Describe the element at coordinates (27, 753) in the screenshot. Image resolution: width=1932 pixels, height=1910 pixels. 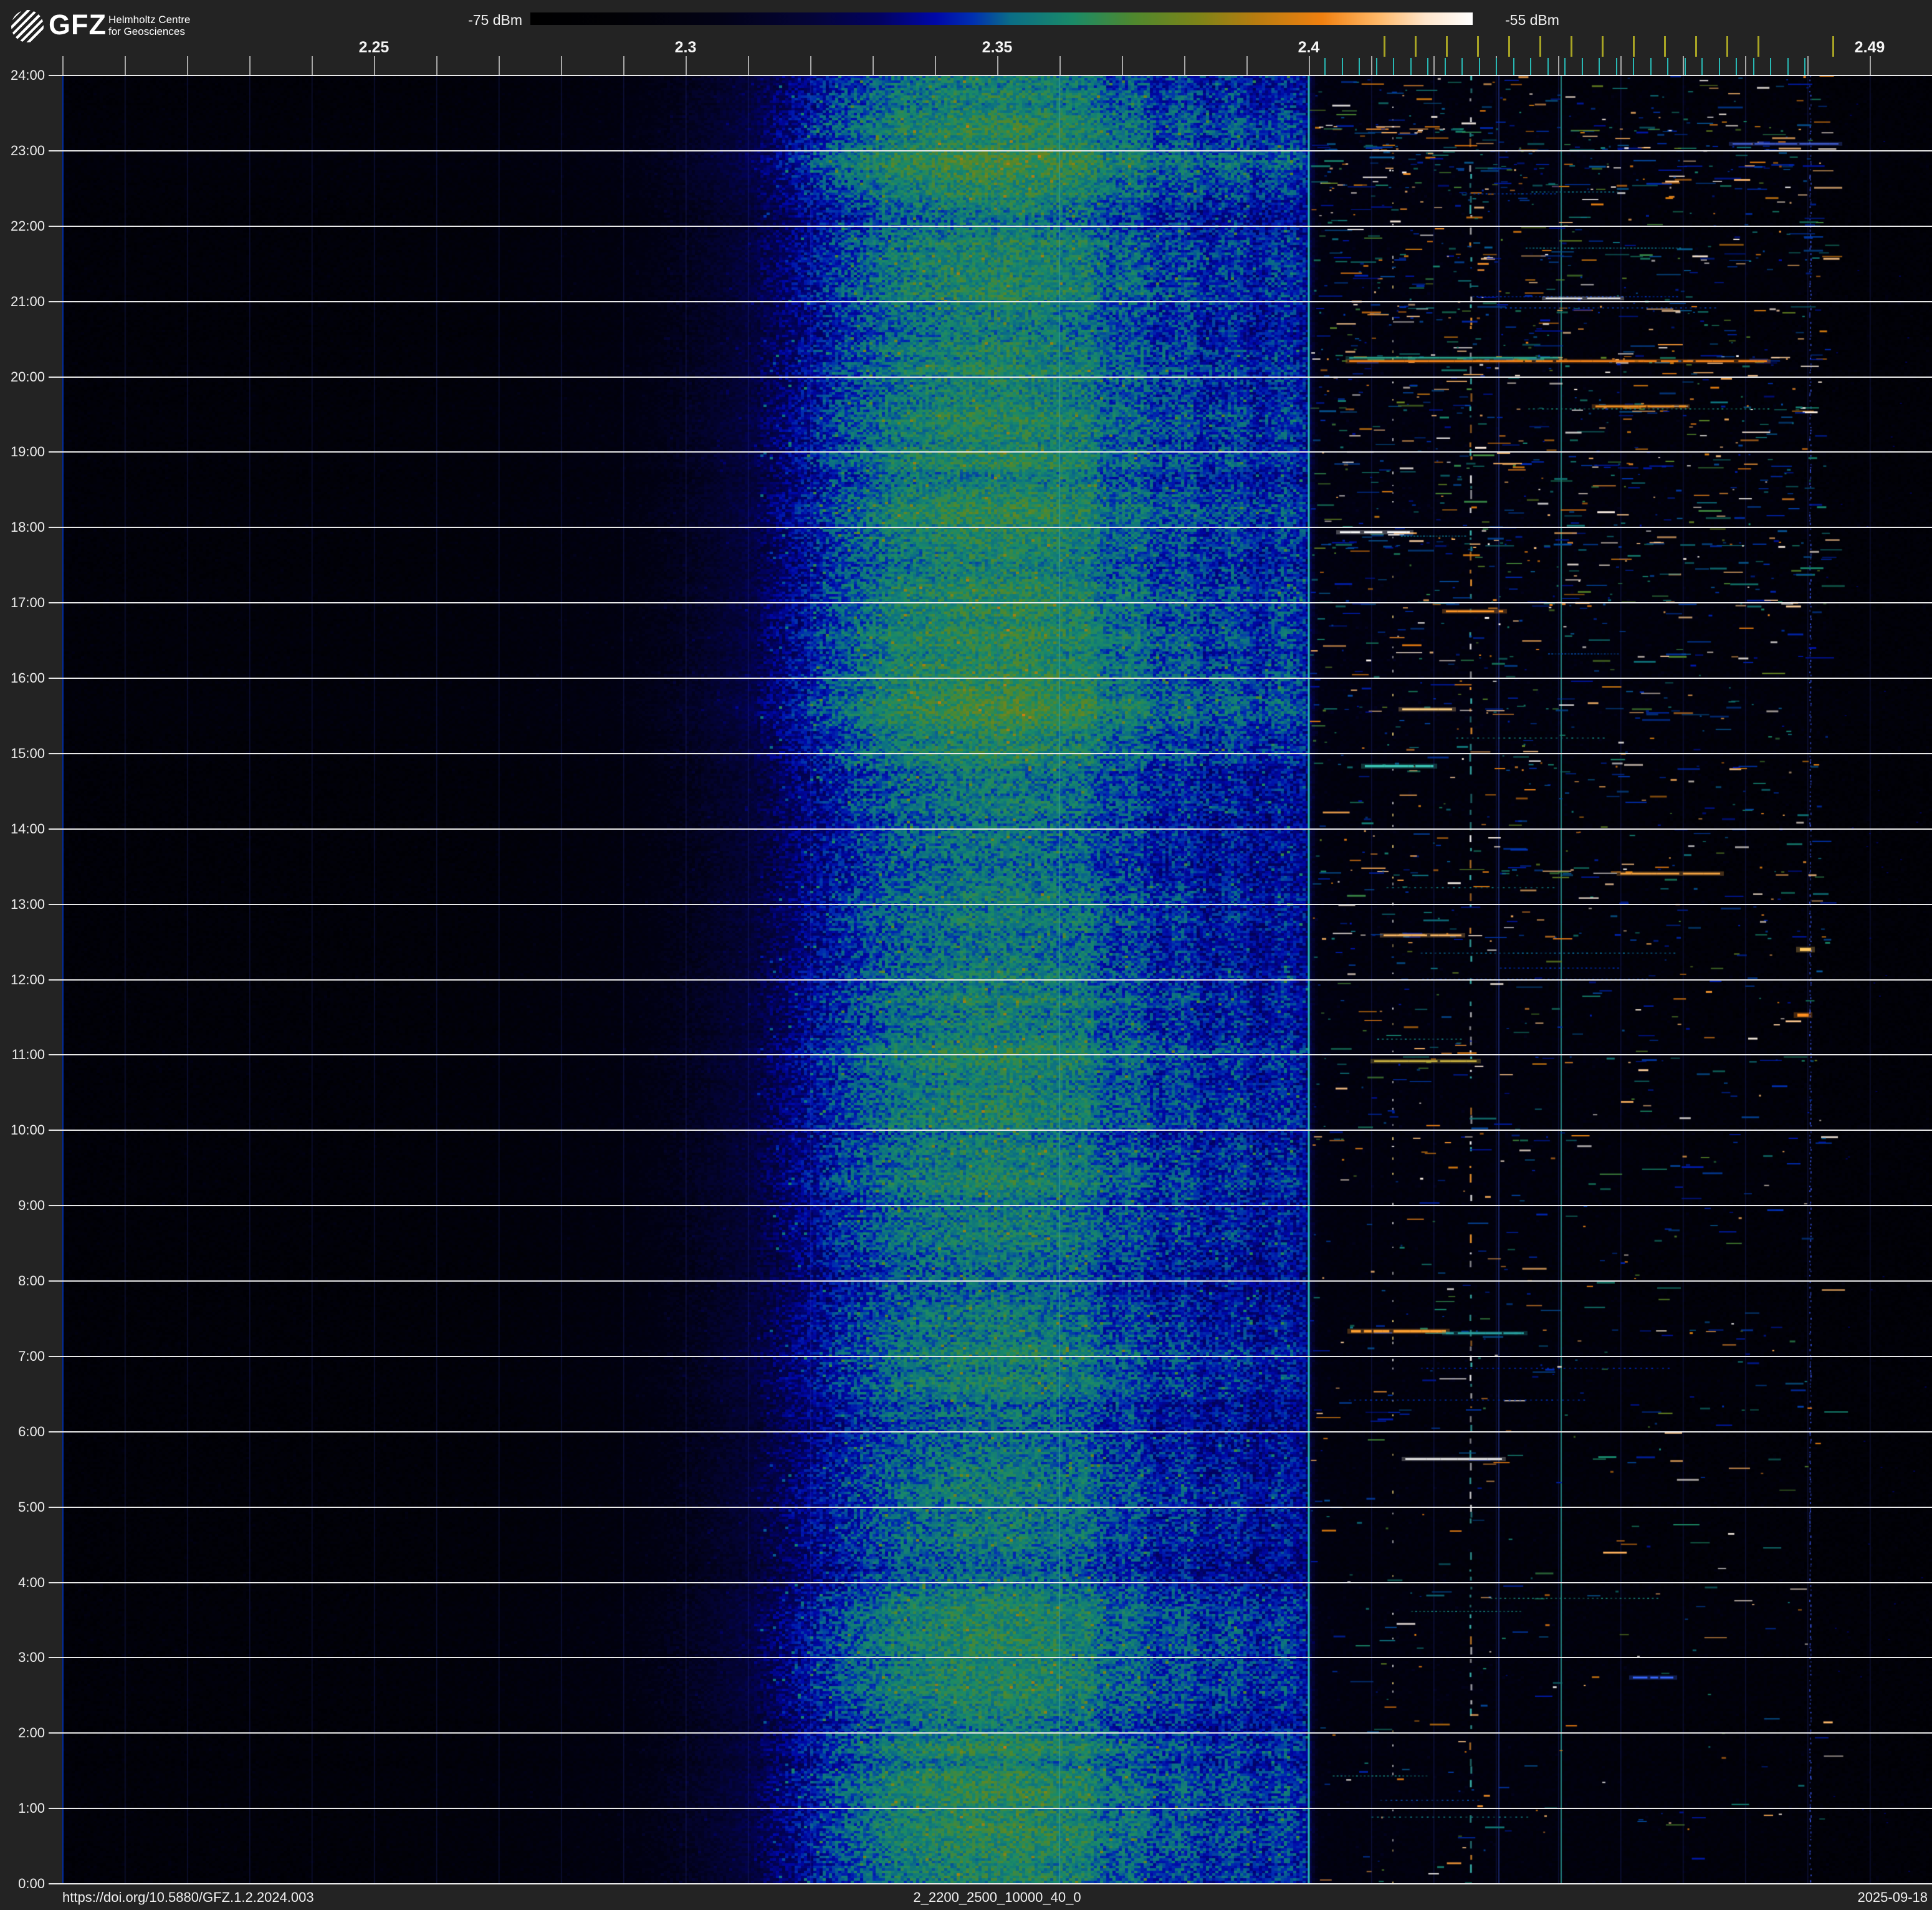
I see `time-label: 15:00` at that location.